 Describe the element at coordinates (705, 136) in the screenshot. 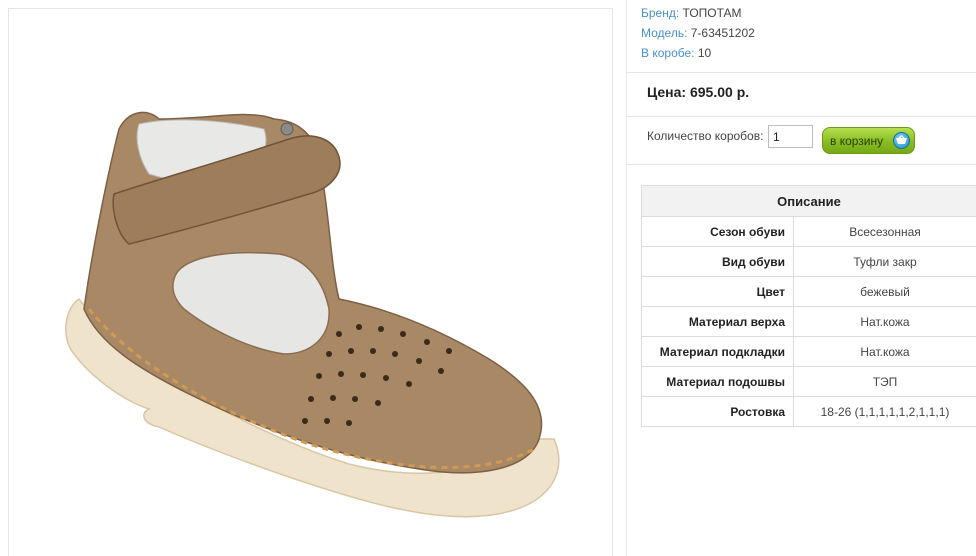

I see `quantity-label: Количество коробов:` at that location.